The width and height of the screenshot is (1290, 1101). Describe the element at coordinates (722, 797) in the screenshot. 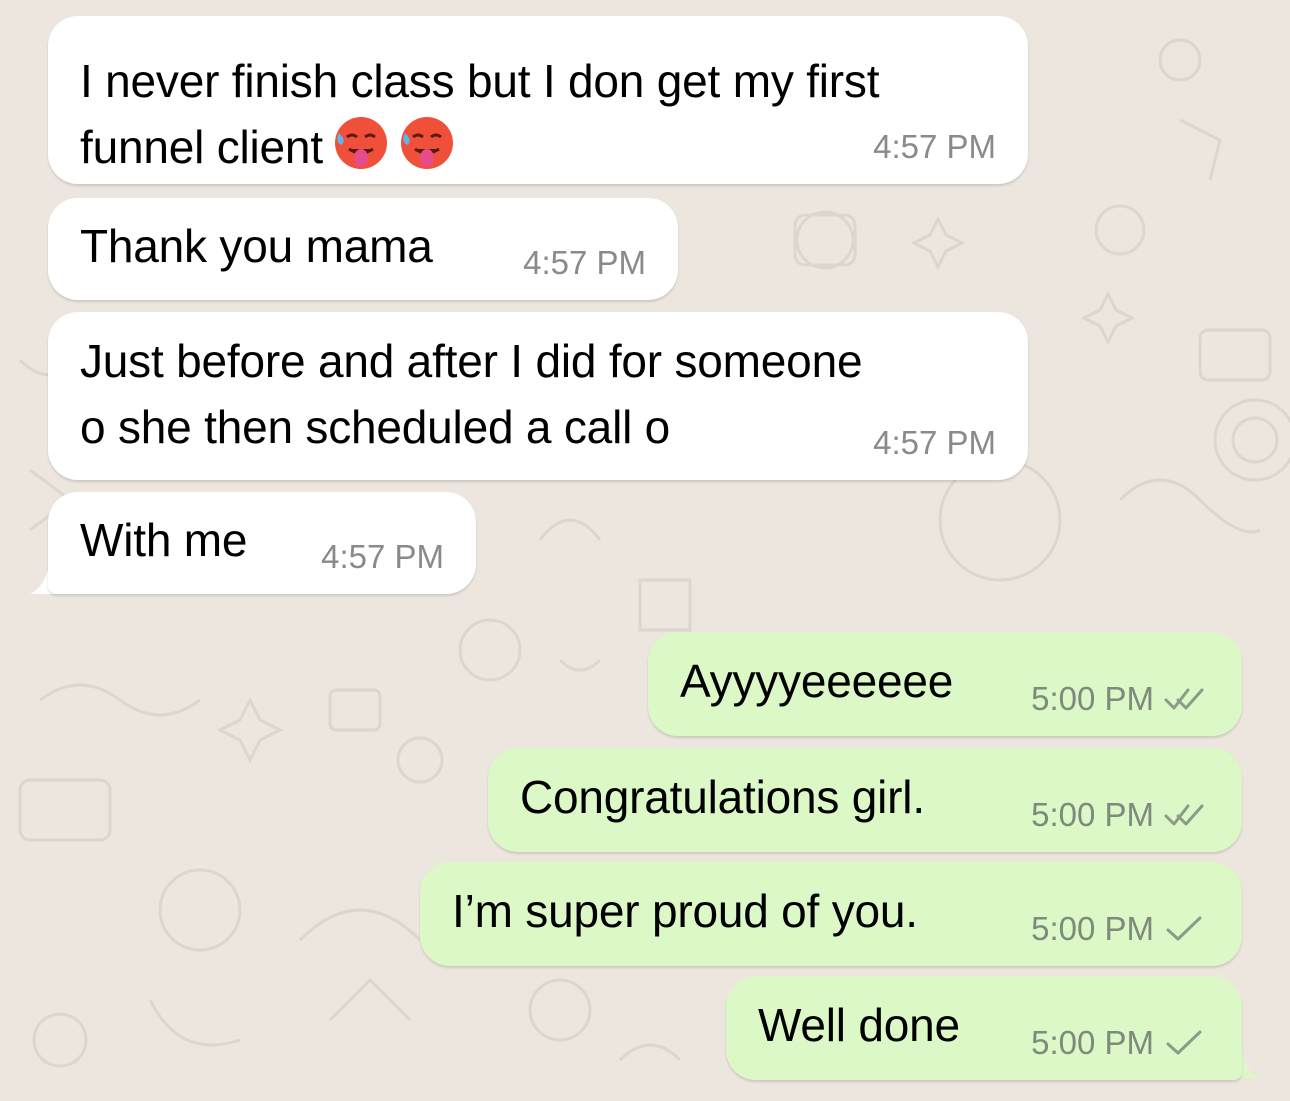

I see `message-text: Congratulations girl.` at that location.